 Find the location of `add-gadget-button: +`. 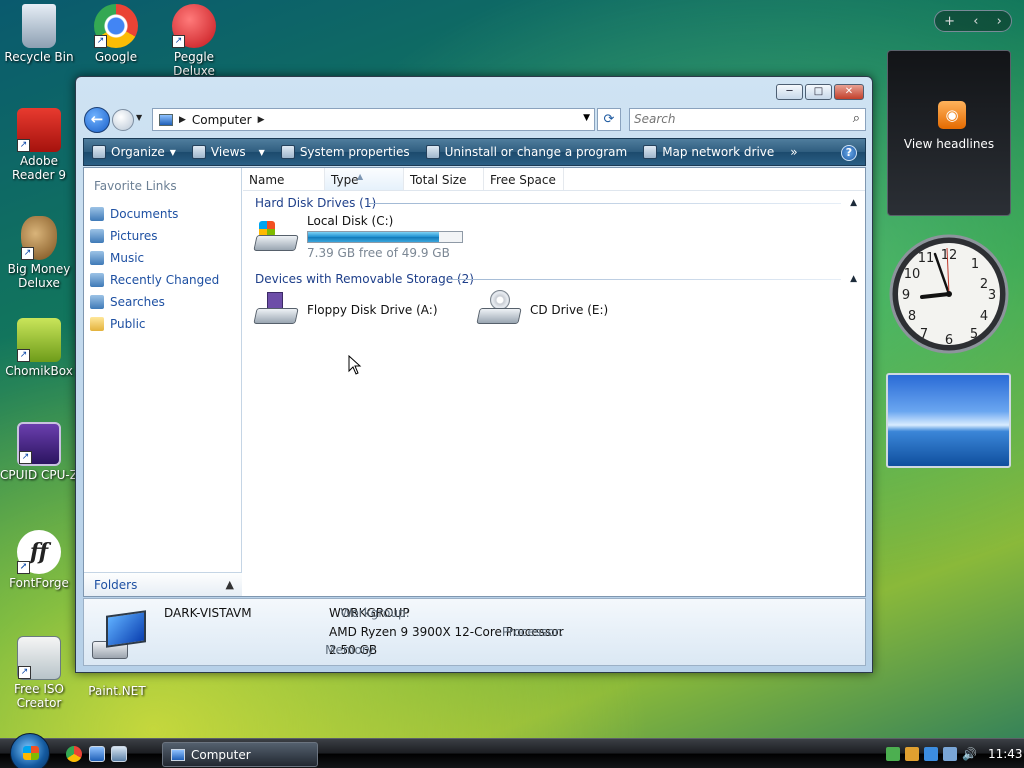

add-gadget-button: + is located at coordinates (949, 21).